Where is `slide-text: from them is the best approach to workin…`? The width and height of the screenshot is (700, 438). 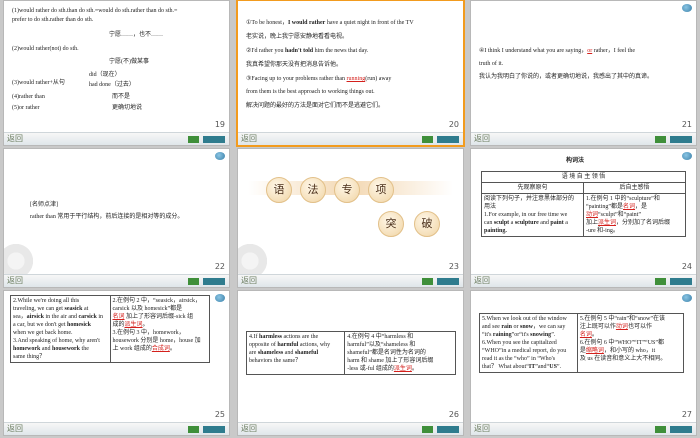 slide-text: from them is the best approach to workin… is located at coordinates (310, 92).